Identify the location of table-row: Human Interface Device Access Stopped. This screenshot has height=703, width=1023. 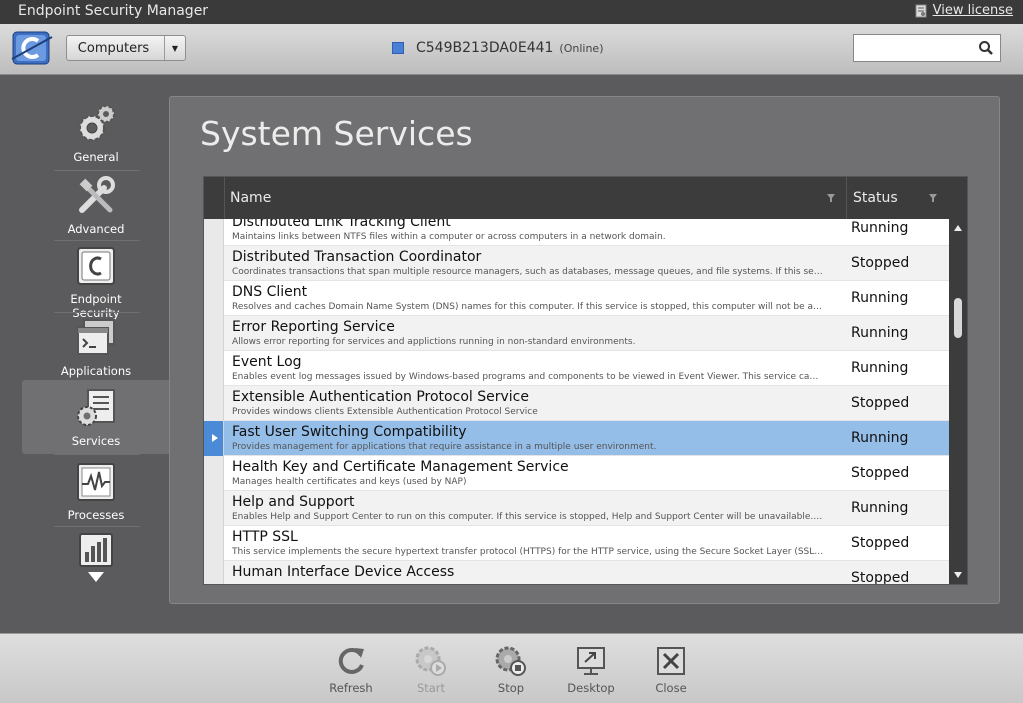
(576, 572).